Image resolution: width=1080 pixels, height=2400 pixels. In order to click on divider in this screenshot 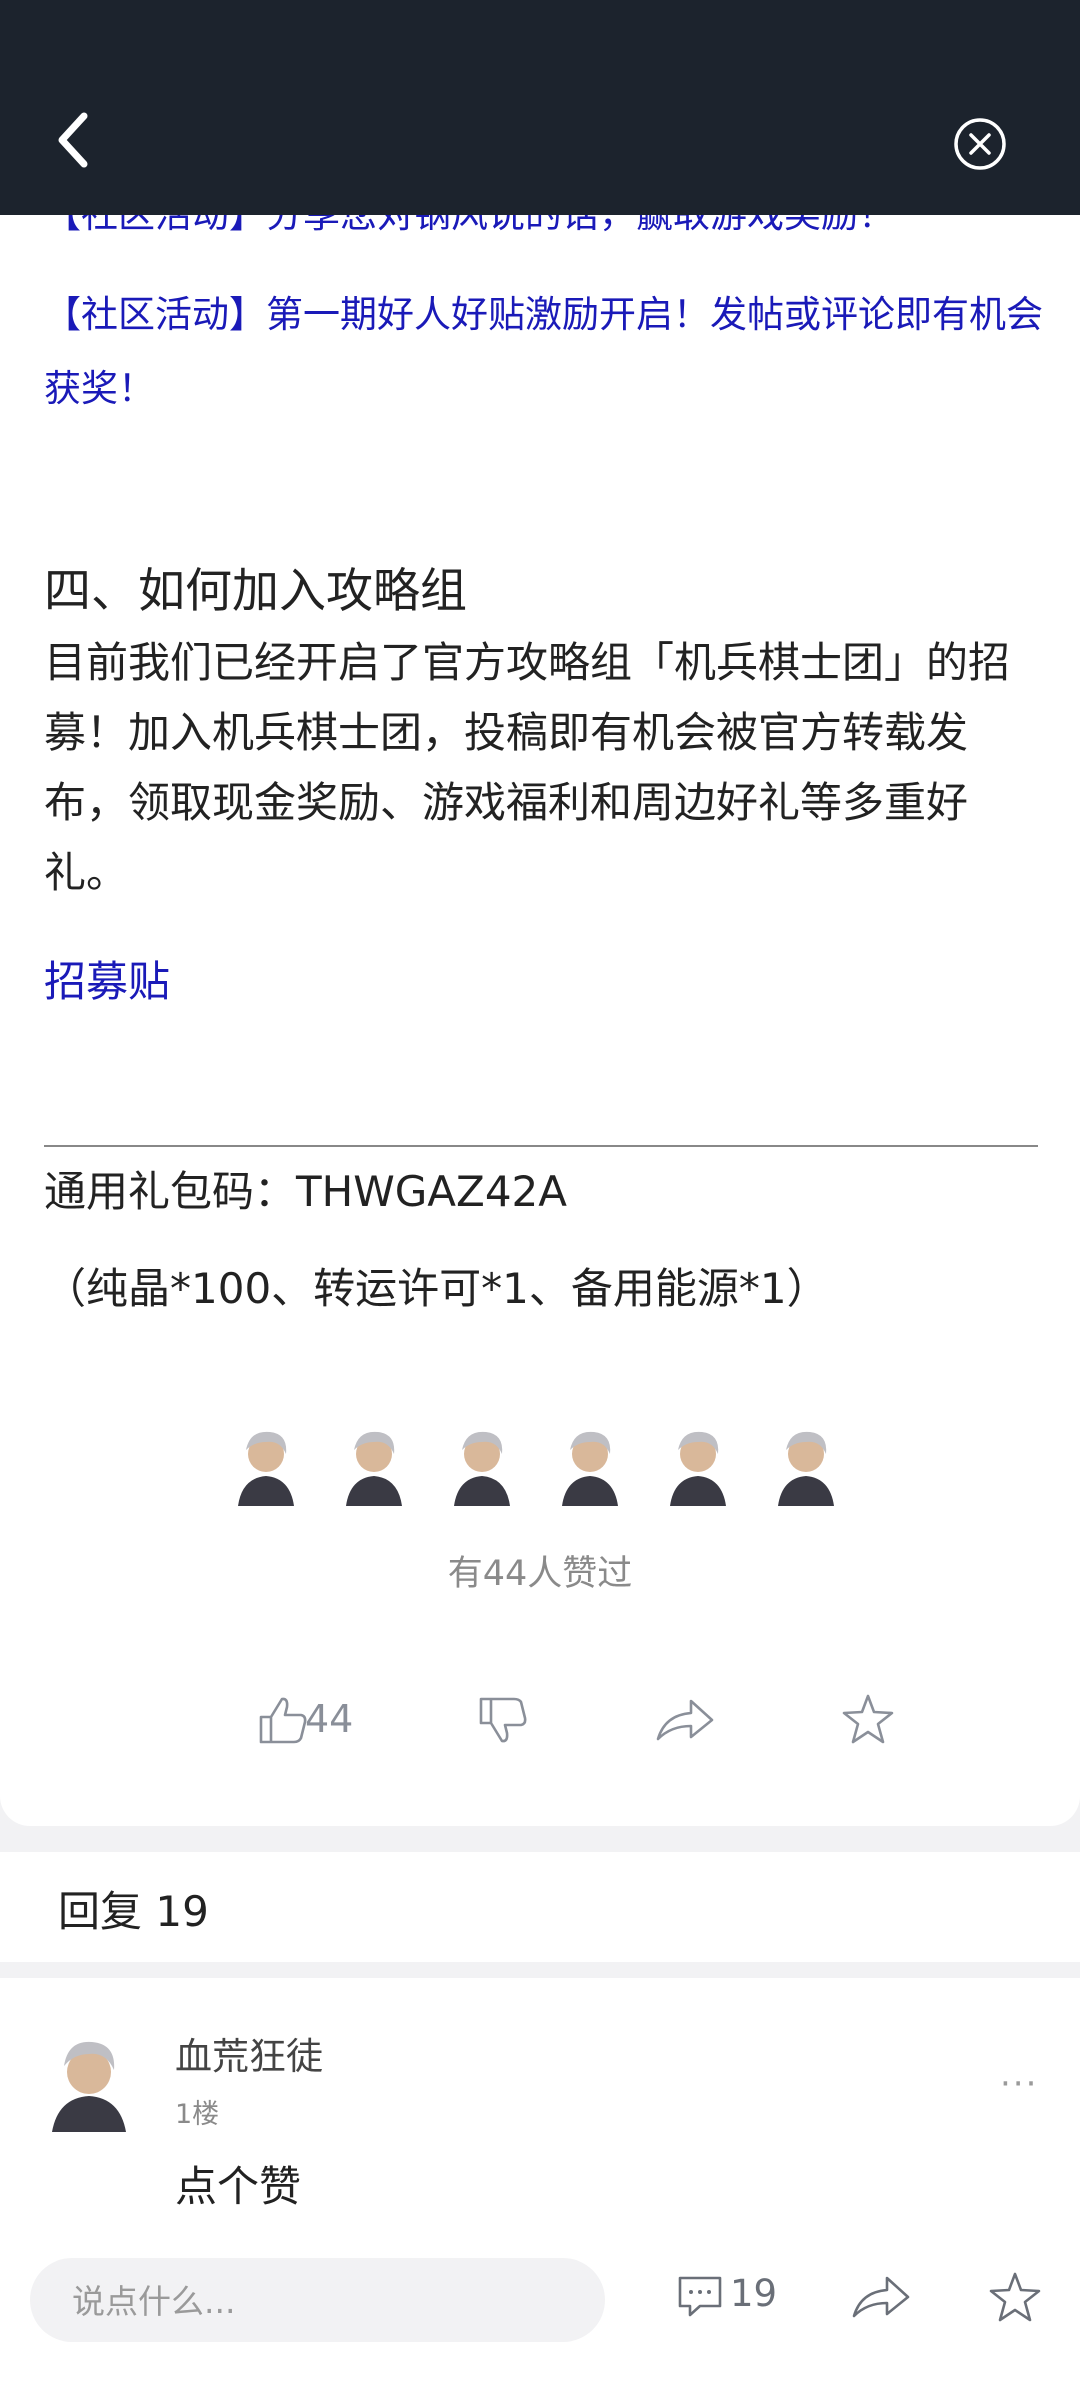, I will do `click(541, 1146)`.